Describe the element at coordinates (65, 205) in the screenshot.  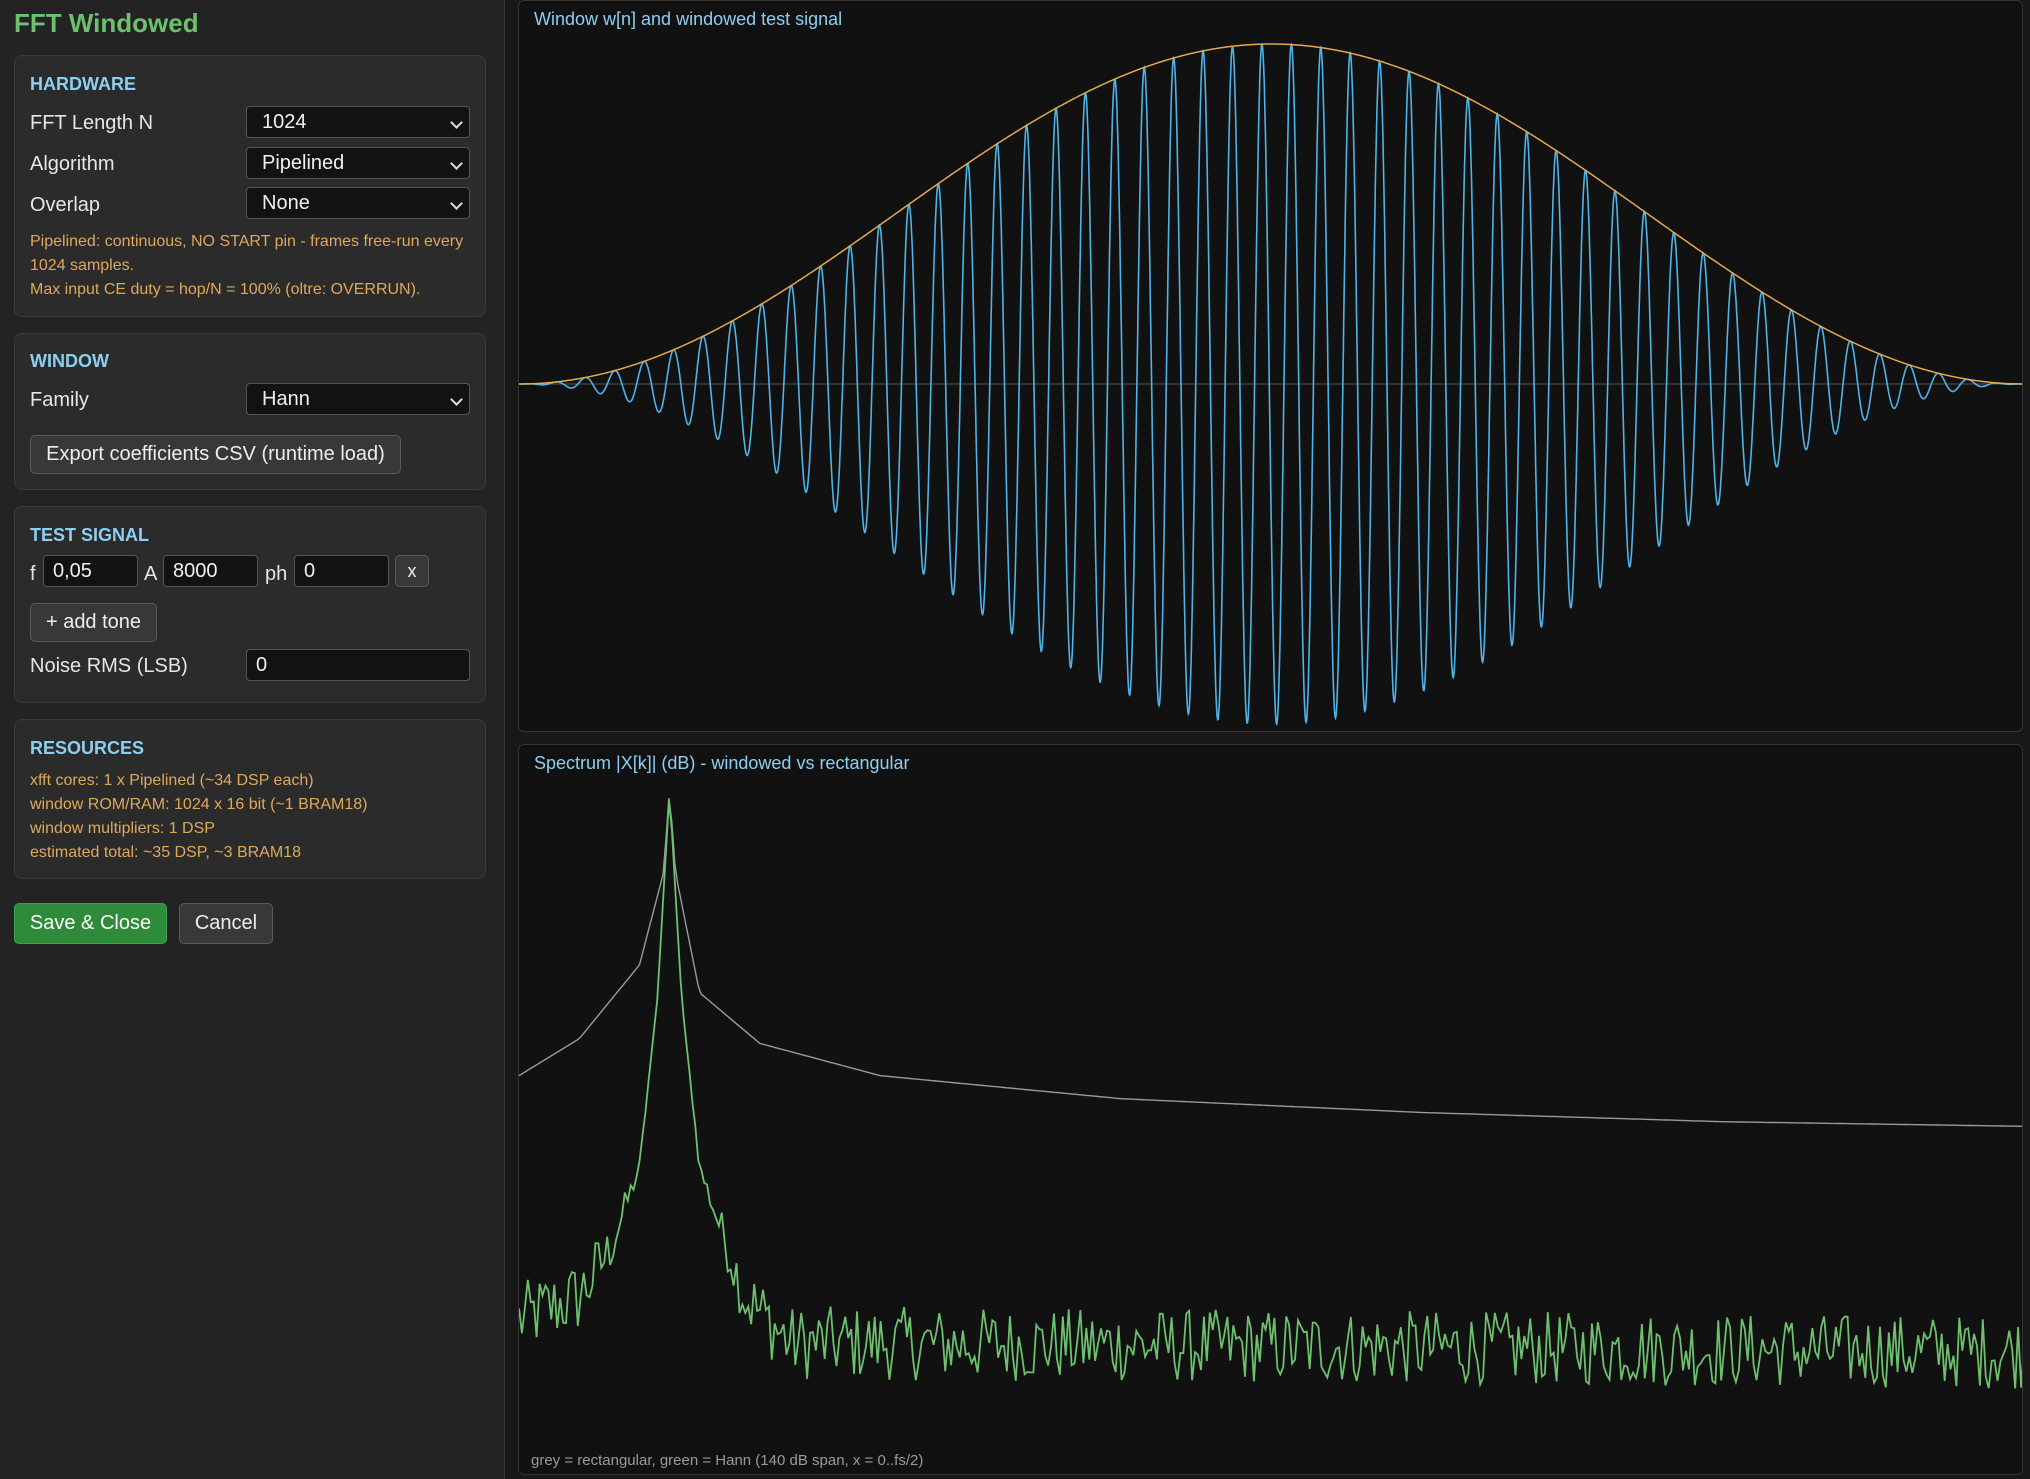
I see `overlap-label: Overlap` at that location.